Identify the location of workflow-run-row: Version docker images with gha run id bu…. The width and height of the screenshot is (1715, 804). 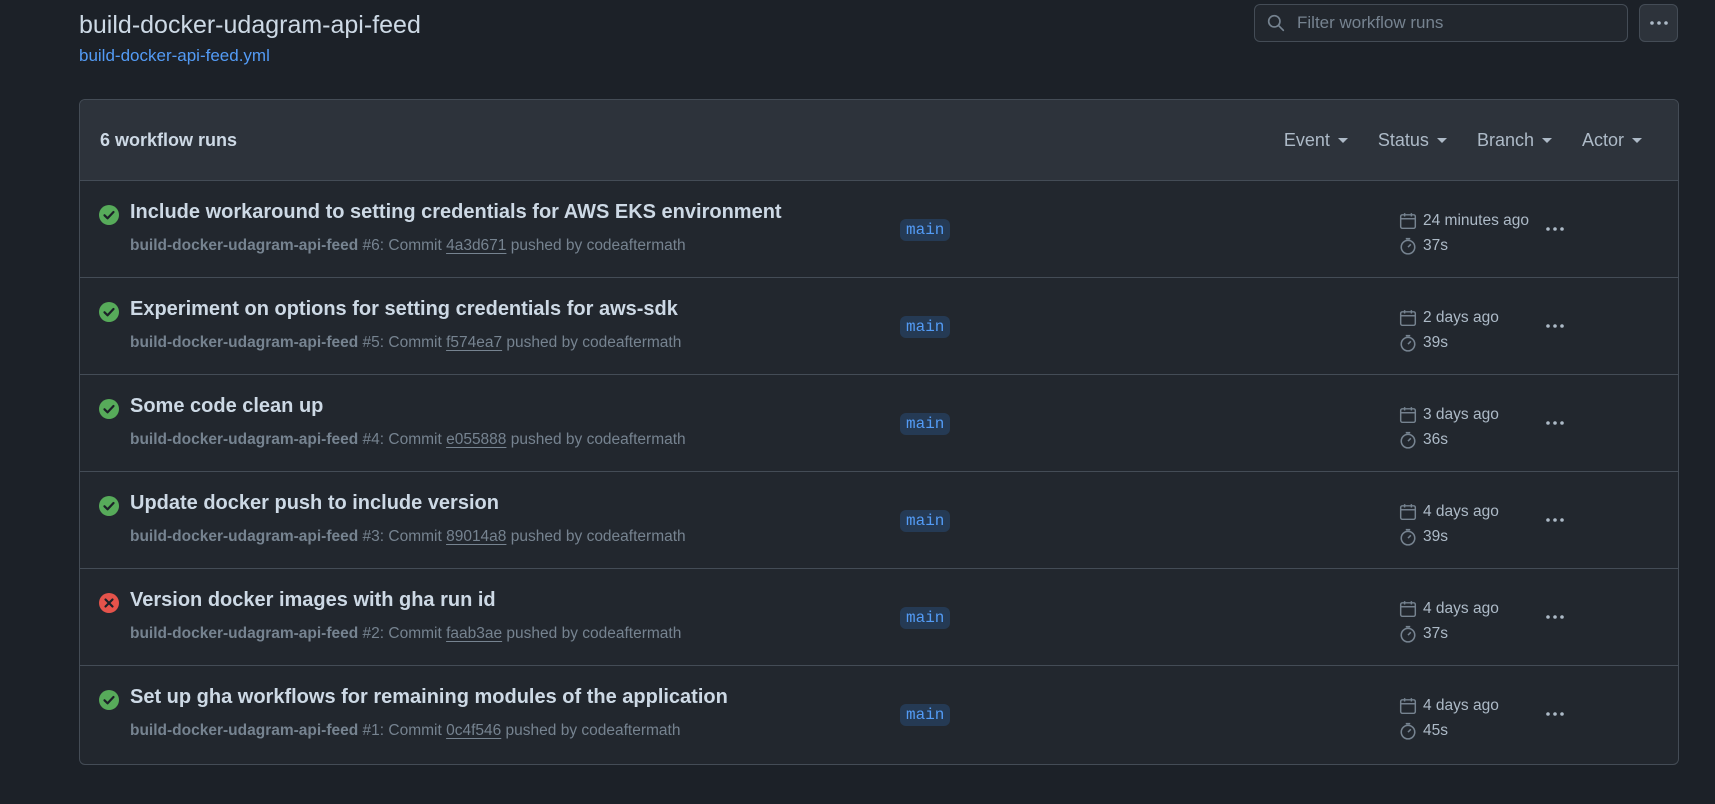
(879, 617).